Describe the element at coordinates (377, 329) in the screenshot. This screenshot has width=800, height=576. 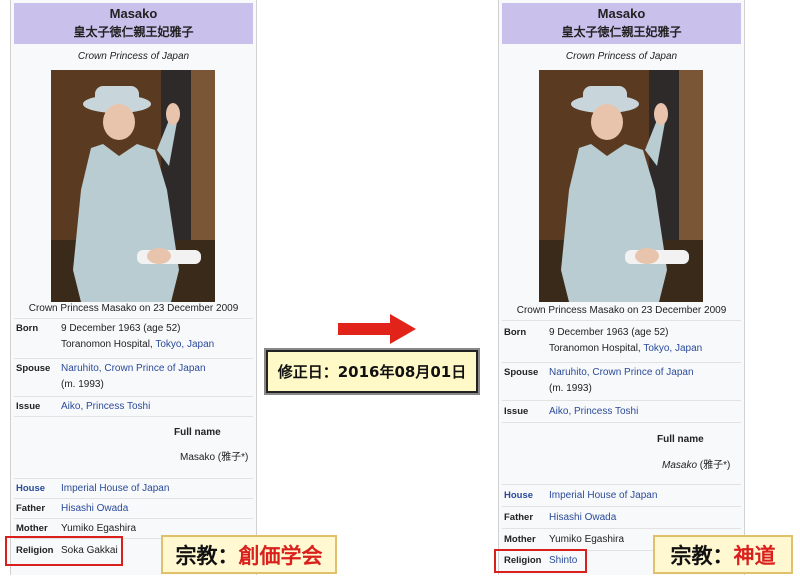
I see `right-arrow-icon` at that location.